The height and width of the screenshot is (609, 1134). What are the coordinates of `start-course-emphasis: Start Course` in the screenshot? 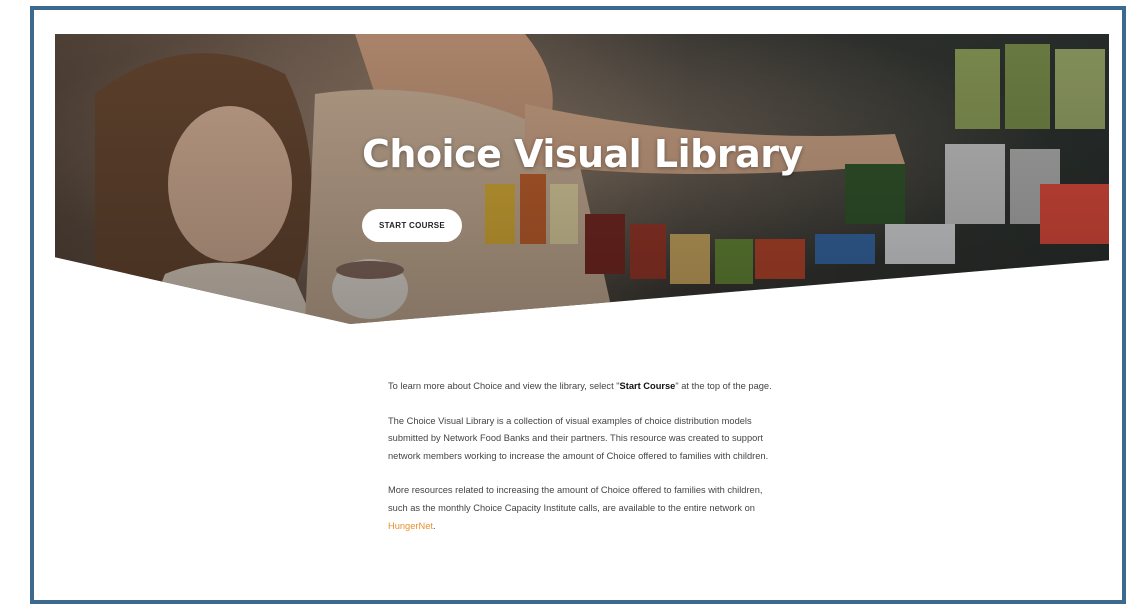 It's located at (647, 386).